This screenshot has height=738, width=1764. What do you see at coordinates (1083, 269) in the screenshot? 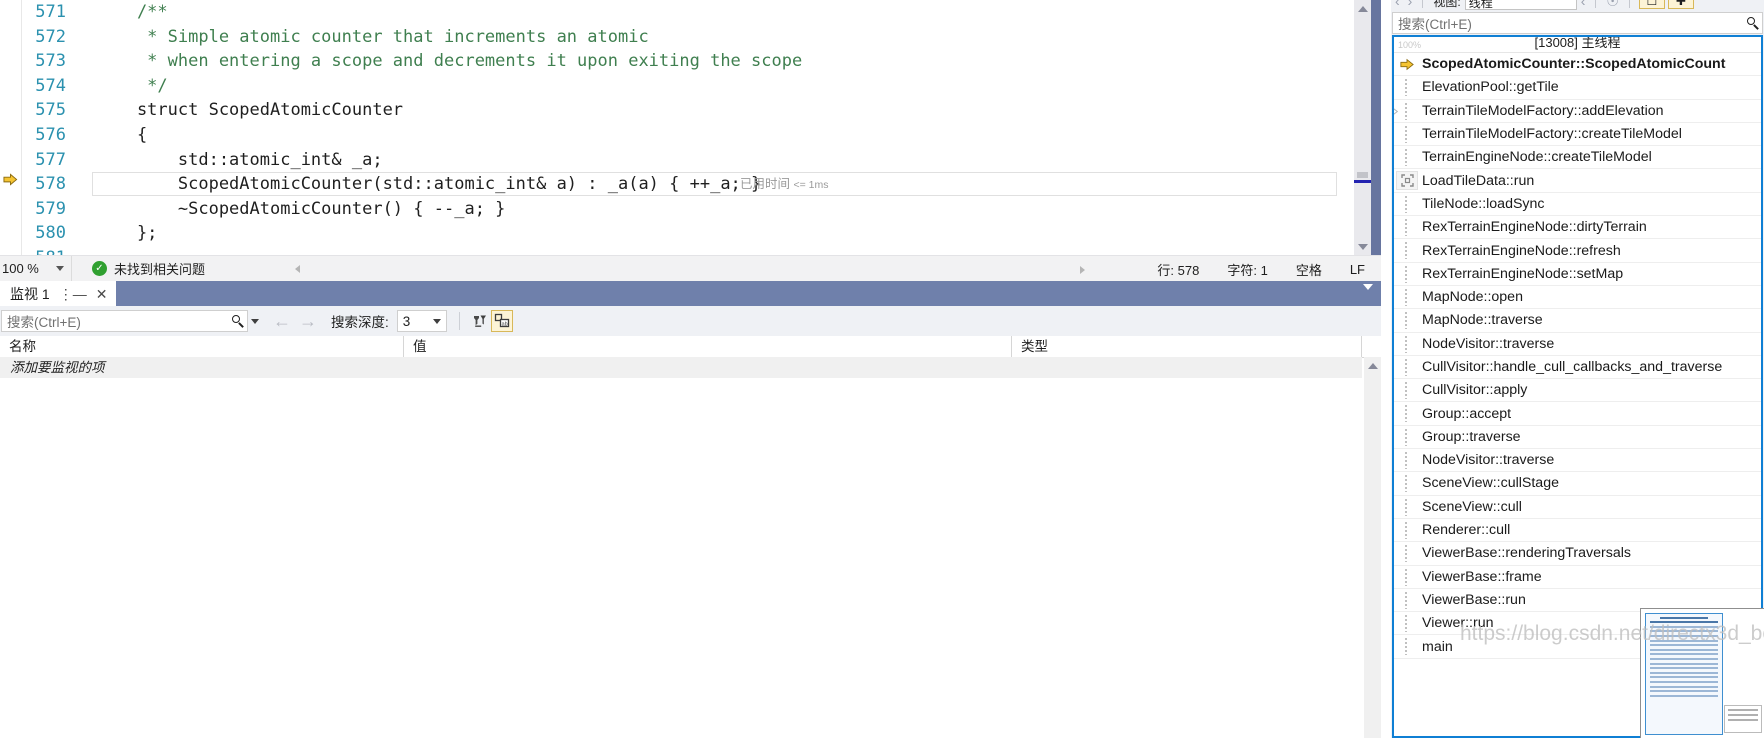
I see `issues-next-icon` at bounding box center [1083, 269].